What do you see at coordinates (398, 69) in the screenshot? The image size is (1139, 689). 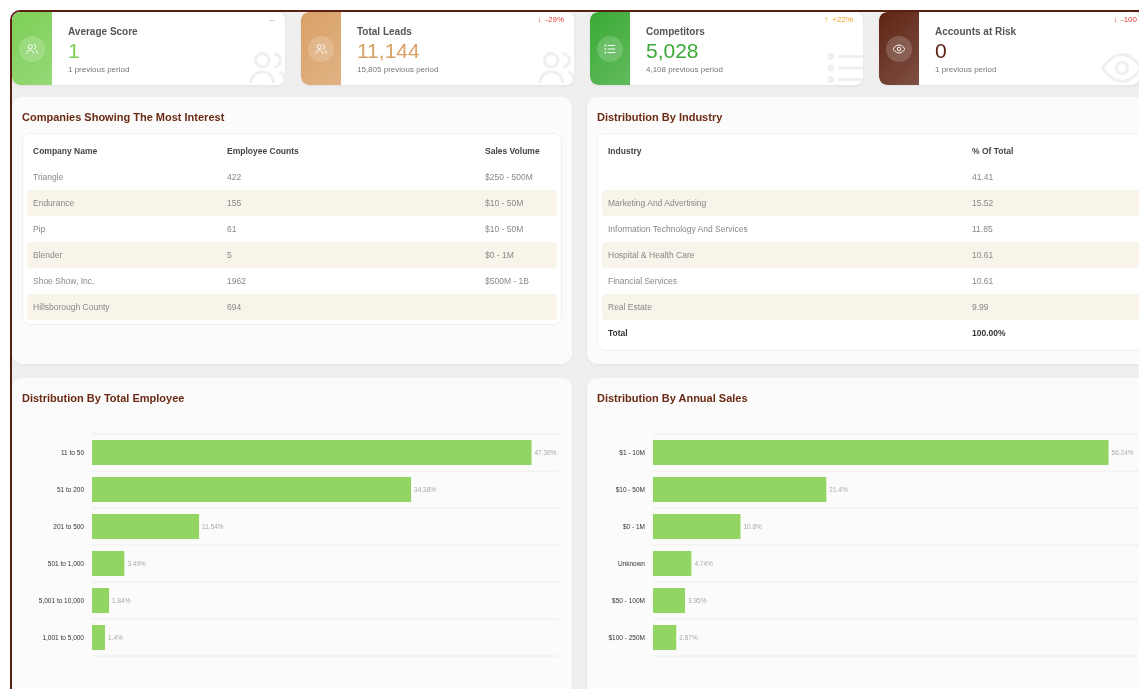 I see `kpi-previous-period: 15,805 previous period` at bounding box center [398, 69].